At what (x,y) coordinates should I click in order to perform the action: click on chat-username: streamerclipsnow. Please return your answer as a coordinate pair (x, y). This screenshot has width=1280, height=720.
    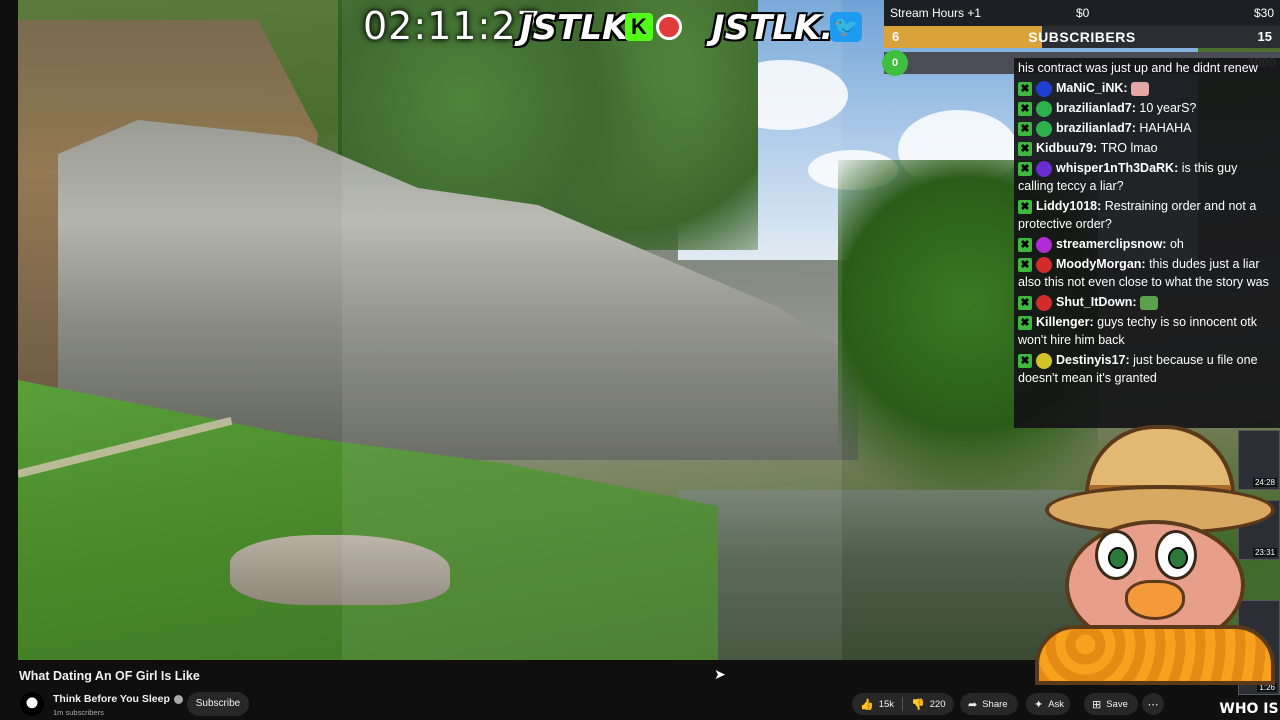
    Looking at the image, I should click on (1109, 244).